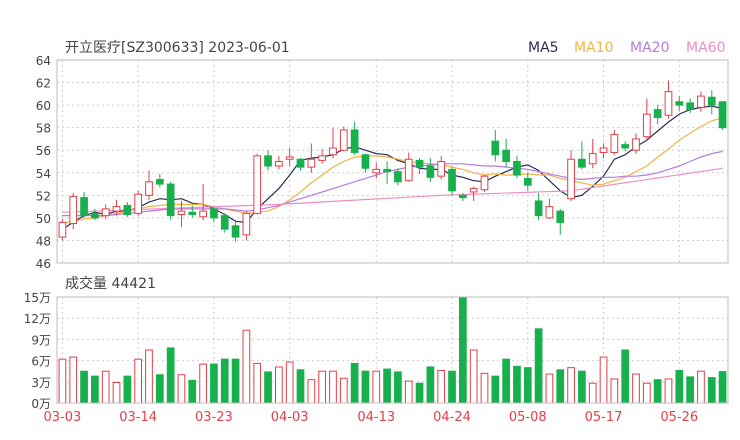 This screenshot has width=740, height=440. I want to click on date-tick-label: 03-14, so click(138, 417).